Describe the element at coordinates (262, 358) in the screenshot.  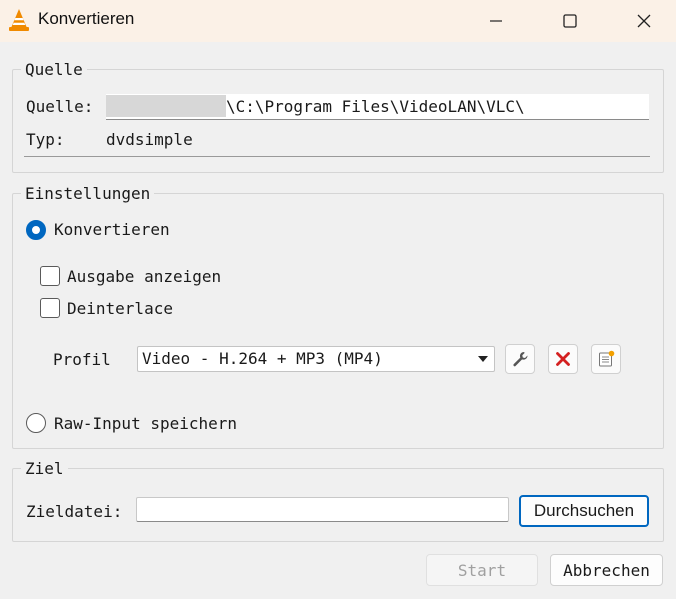
I see `profile-value: Video - H.264 + MP3 (MP4)` at that location.